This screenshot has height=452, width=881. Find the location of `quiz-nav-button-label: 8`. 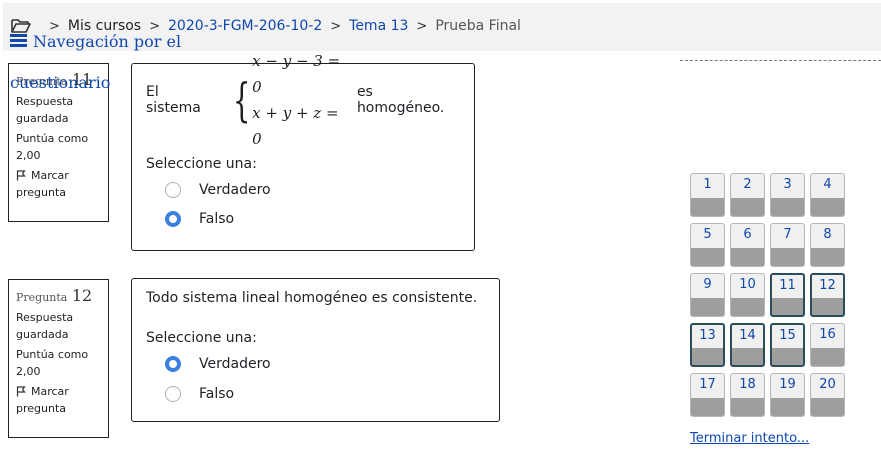

quiz-nav-button-label: 8 is located at coordinates (827, 236).